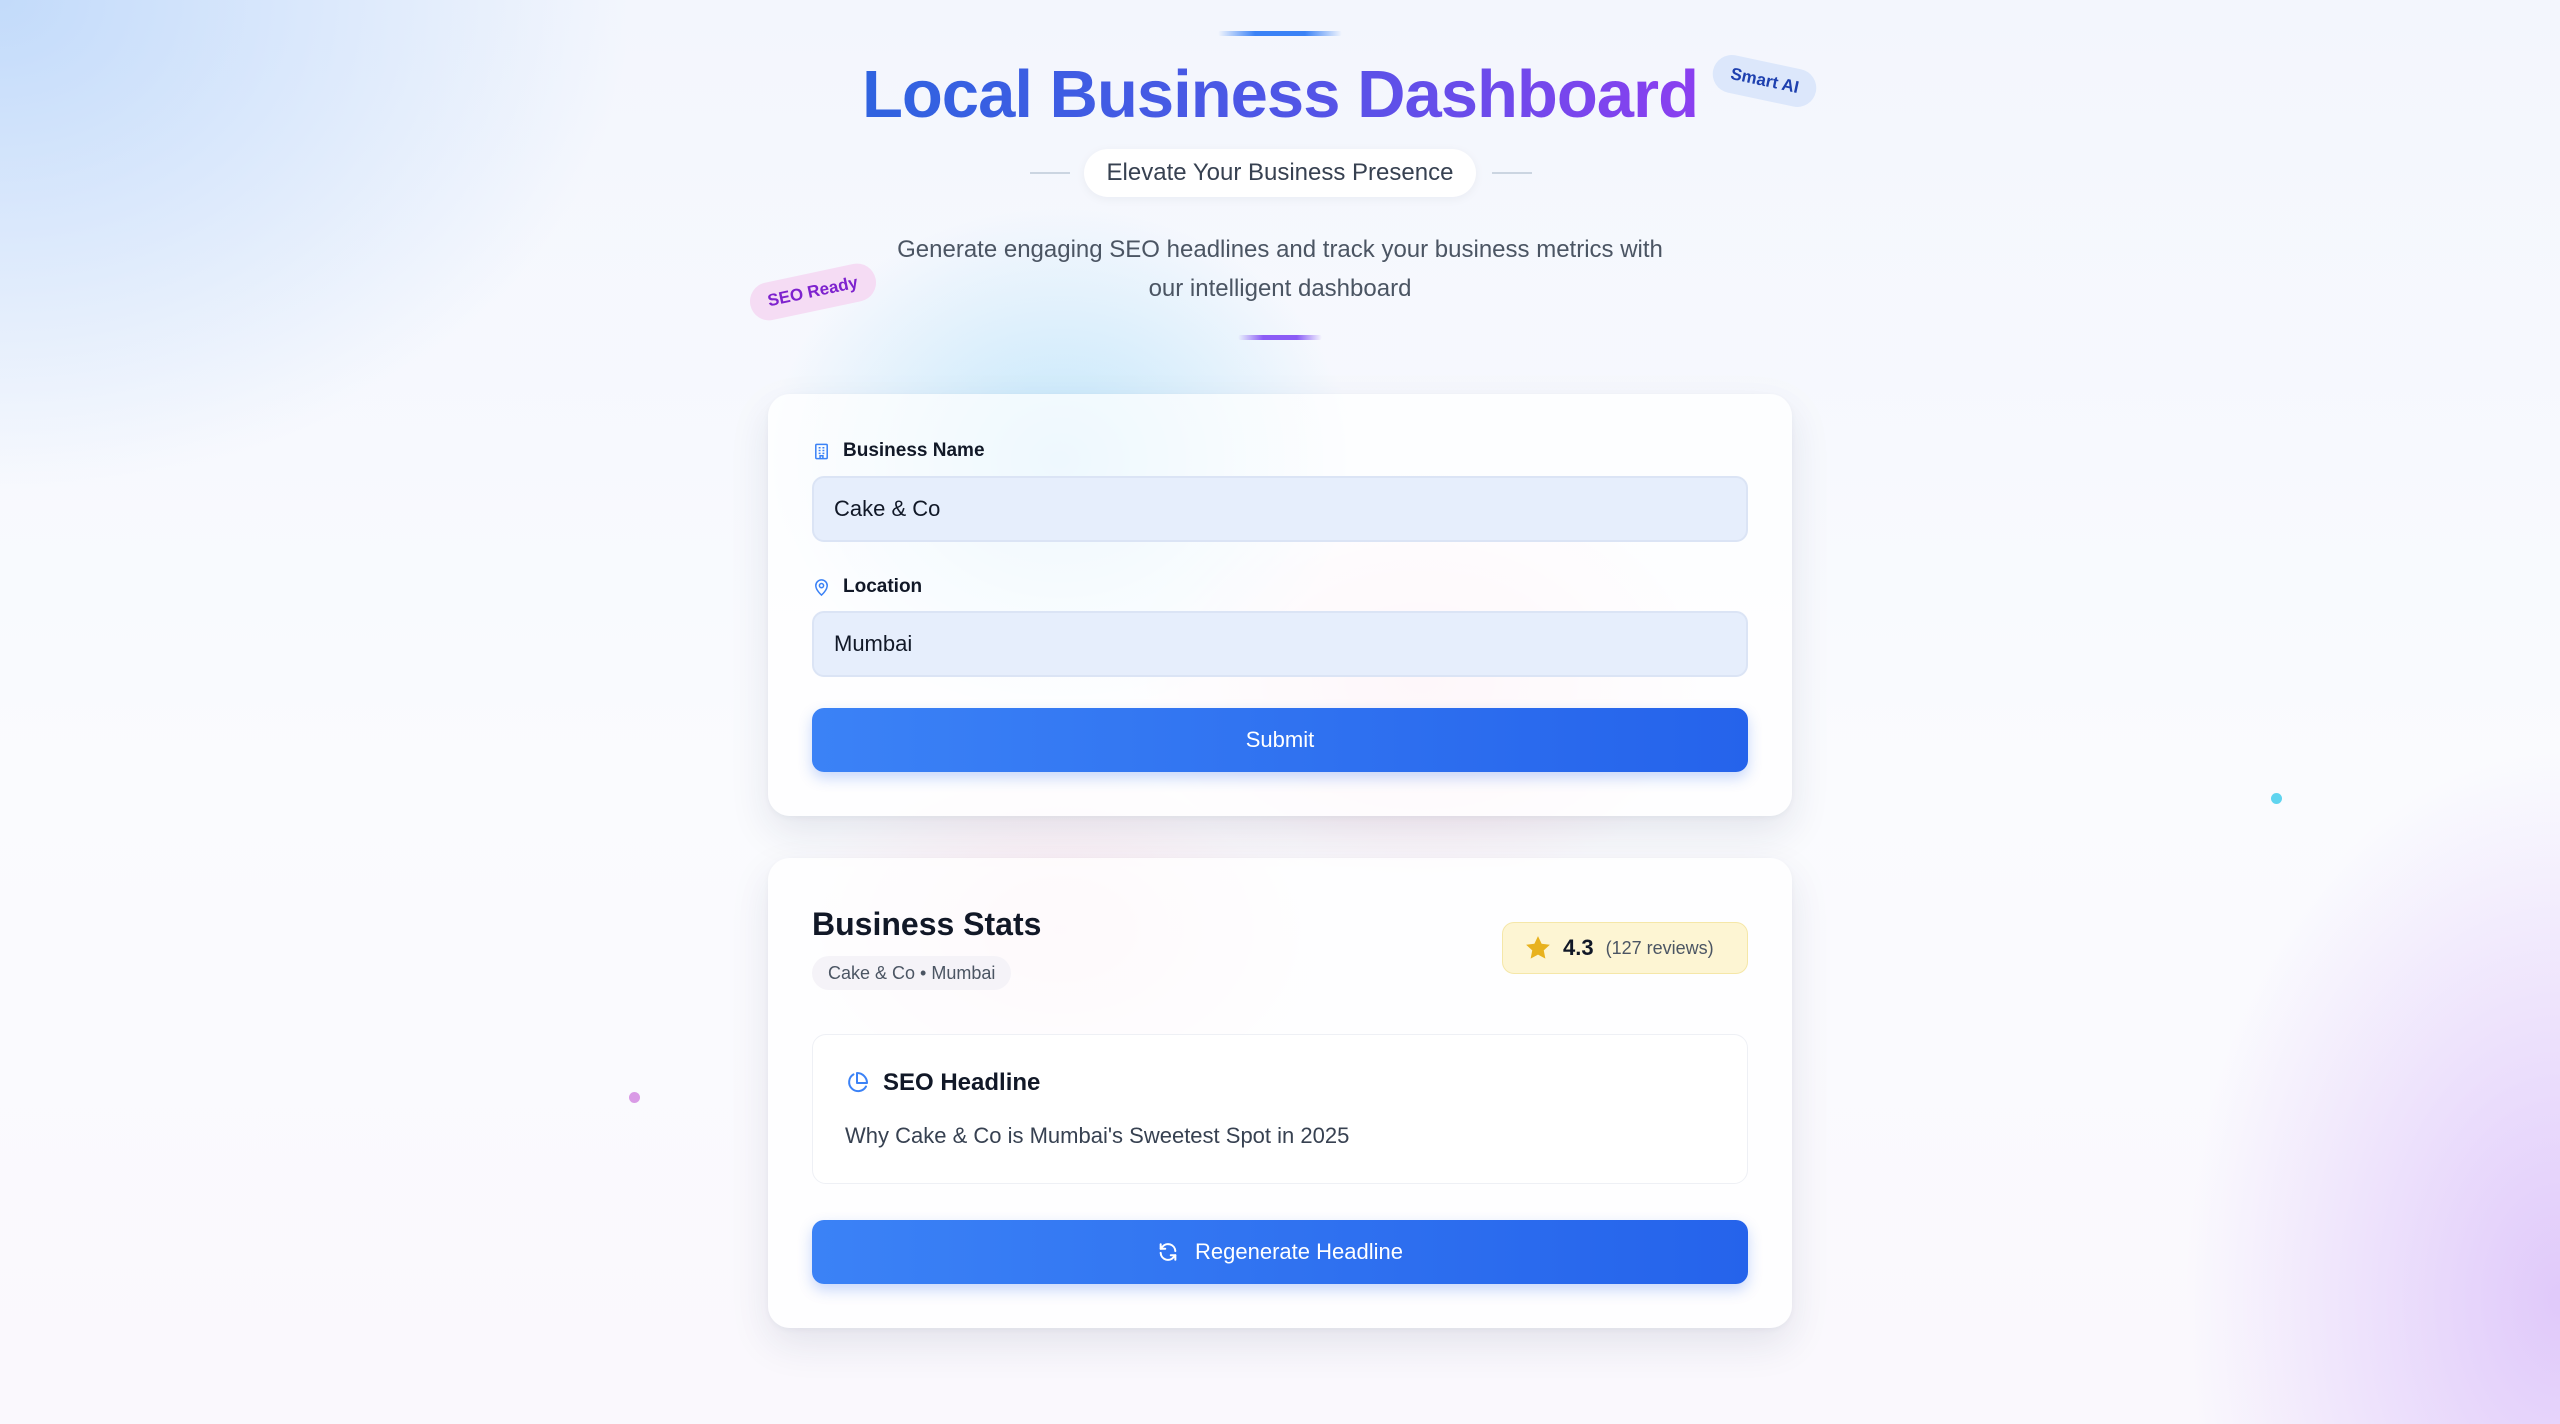 Image resolution: width=2560 pixels, height=1424 pixels. What do you see at coordinates (1659, 947) in the screenshot?
I see `review-count: (127 reviews)` at bounding box center [1659, 947].